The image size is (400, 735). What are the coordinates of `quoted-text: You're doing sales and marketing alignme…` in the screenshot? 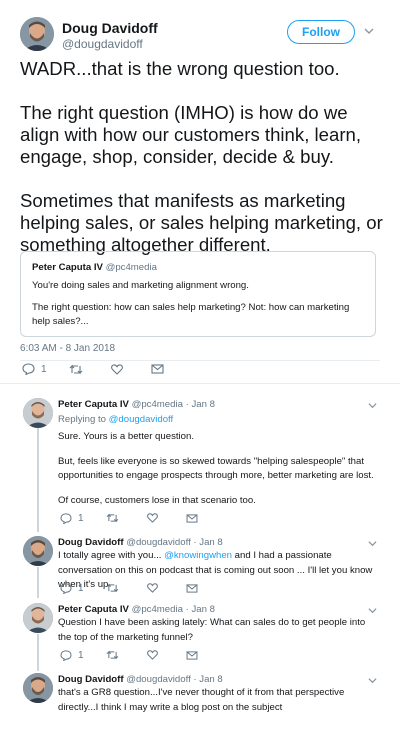 It's located at (140, 285).